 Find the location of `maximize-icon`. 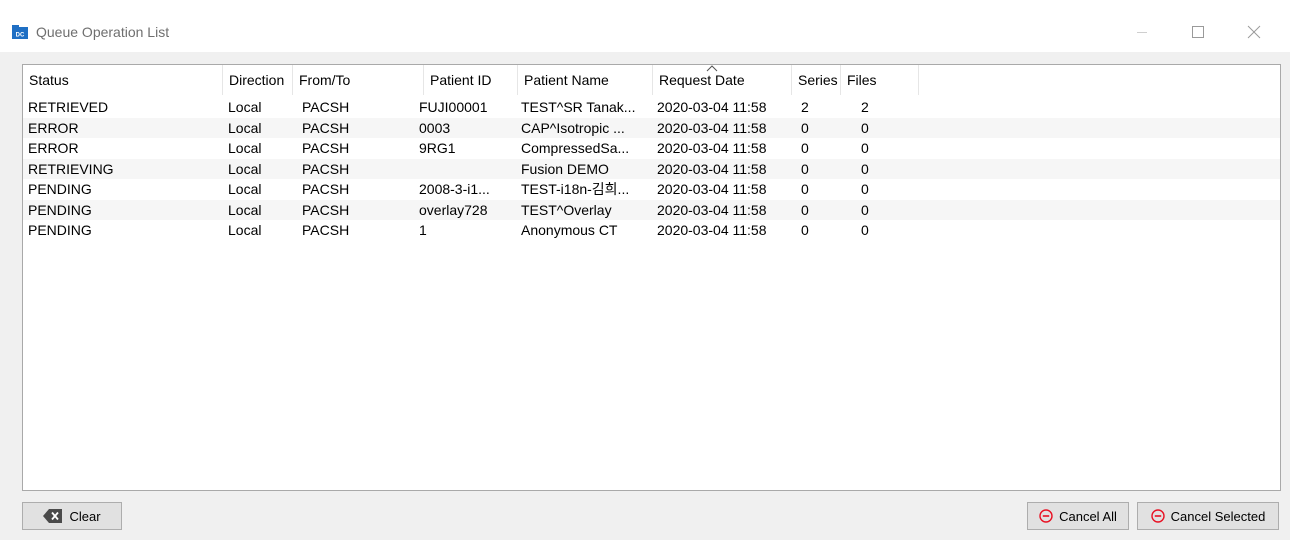

maximize-icon is located at coordinates (1198, 32).